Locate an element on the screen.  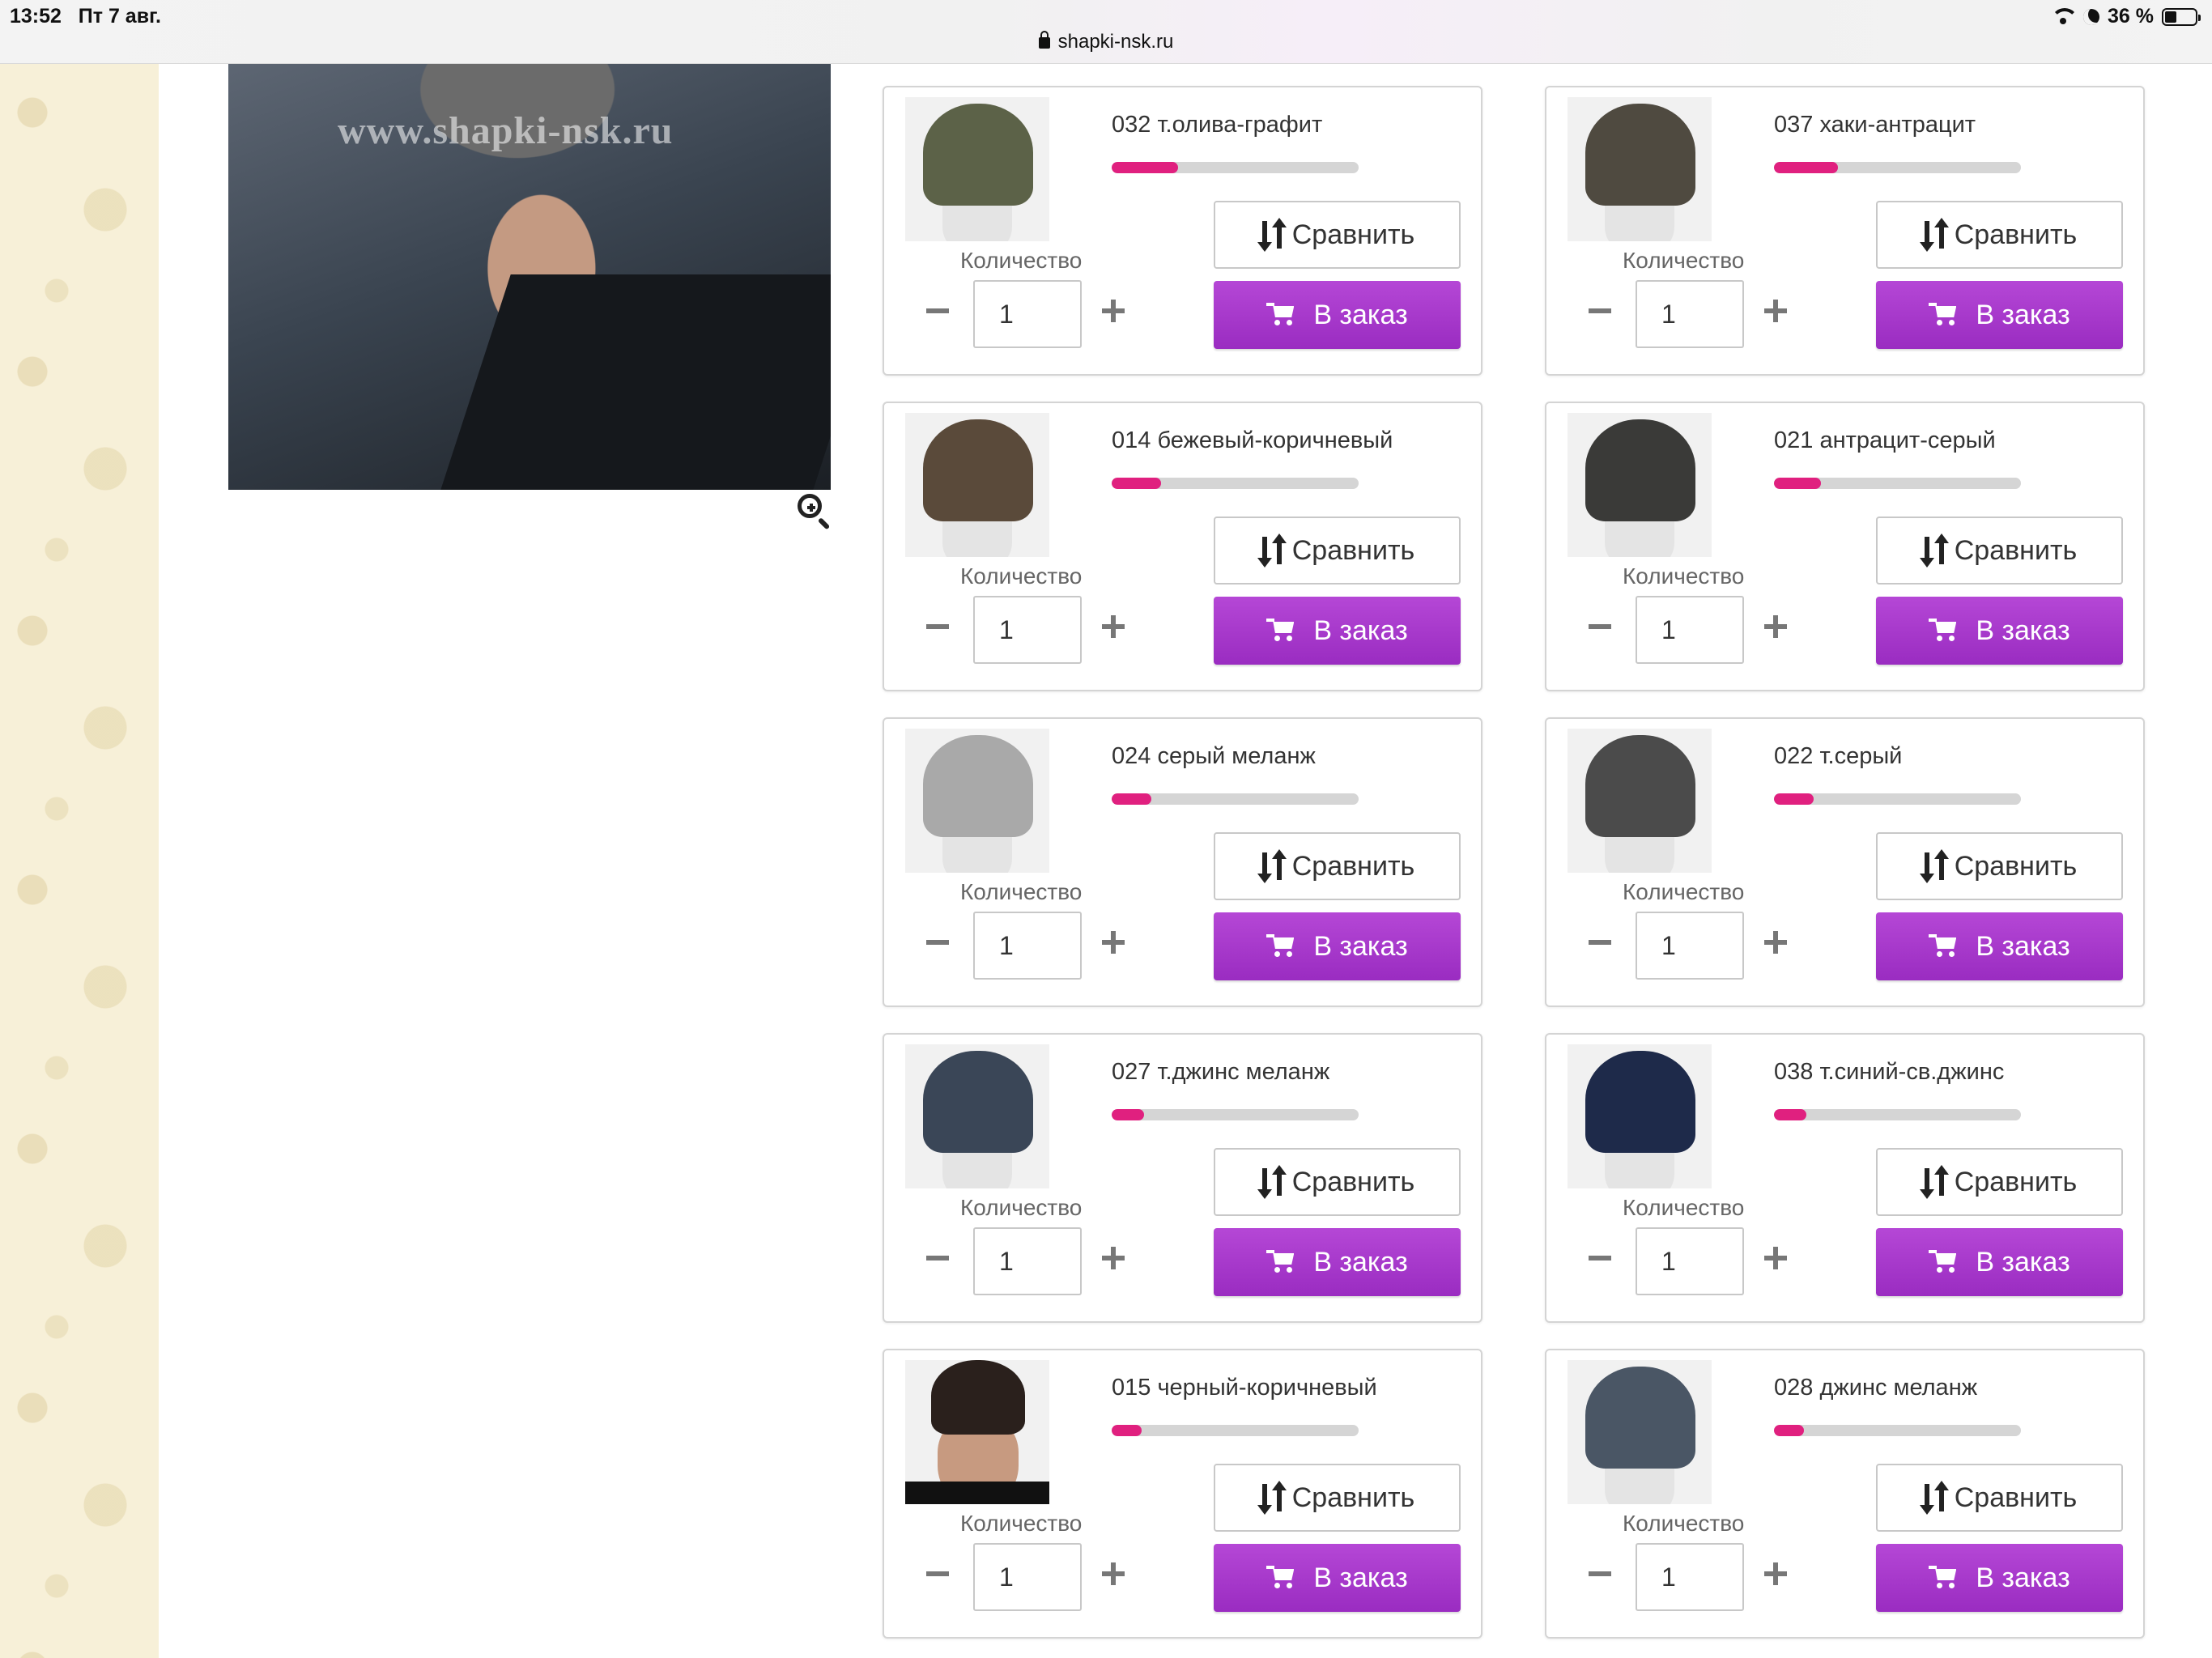
url-text: shapki-nsk.ru is located at coordinates (1116, 42).